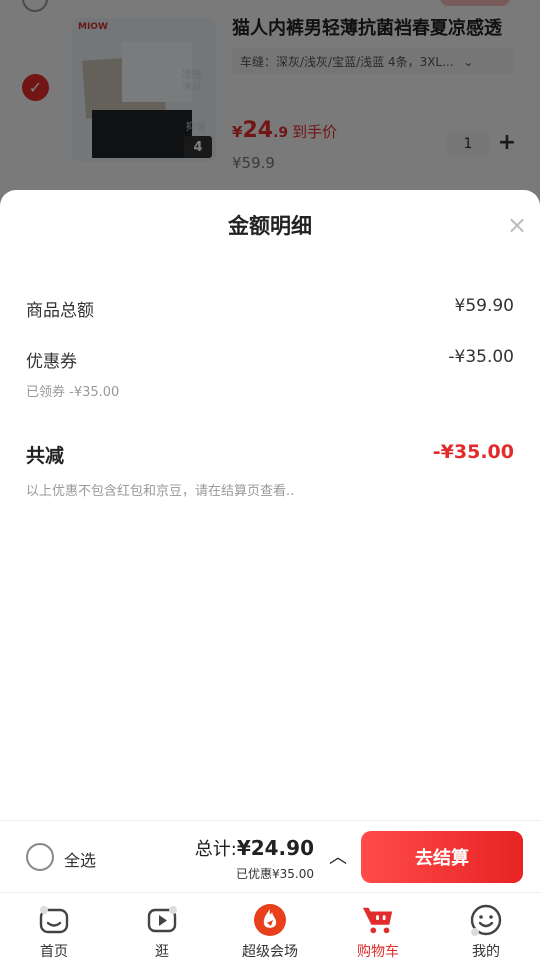 This screenshot has width=540, height=966. I want to click on tab-super-venue: 超级会场, so click(270, 929).